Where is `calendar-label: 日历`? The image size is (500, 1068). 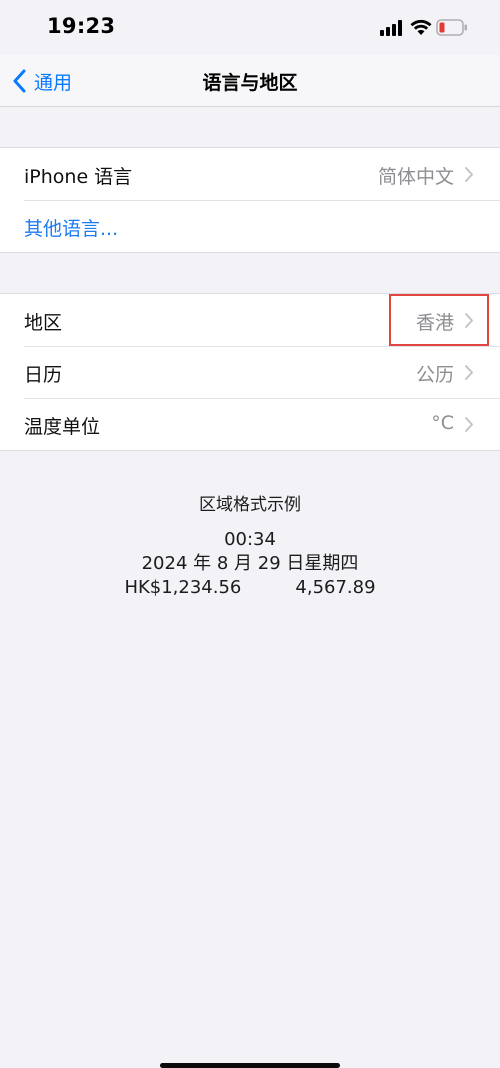
calendar-label: 日历 is located at coordinates (43, 375).